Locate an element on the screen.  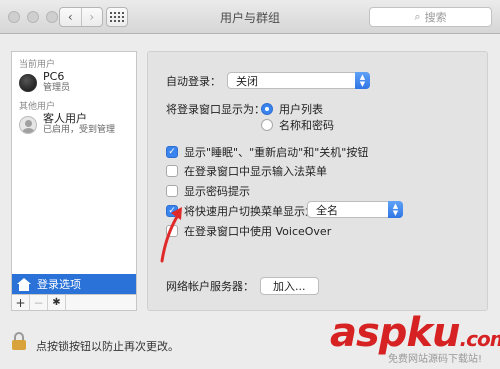
watermark-subtitle: 免费网站源码下载站! is located at coordinates (435, 359).